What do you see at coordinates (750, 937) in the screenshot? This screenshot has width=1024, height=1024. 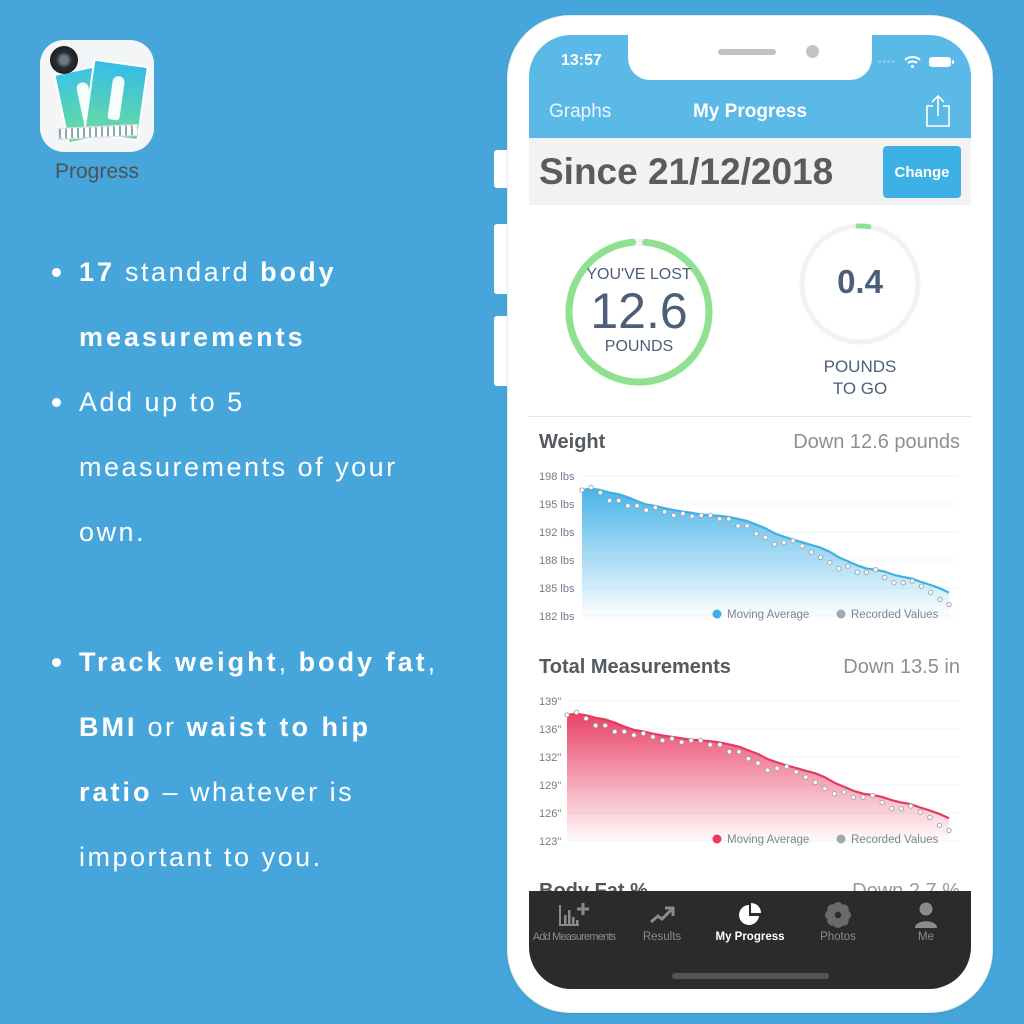 I see `tab-label: My Progress` at bounding box center [750, 937].